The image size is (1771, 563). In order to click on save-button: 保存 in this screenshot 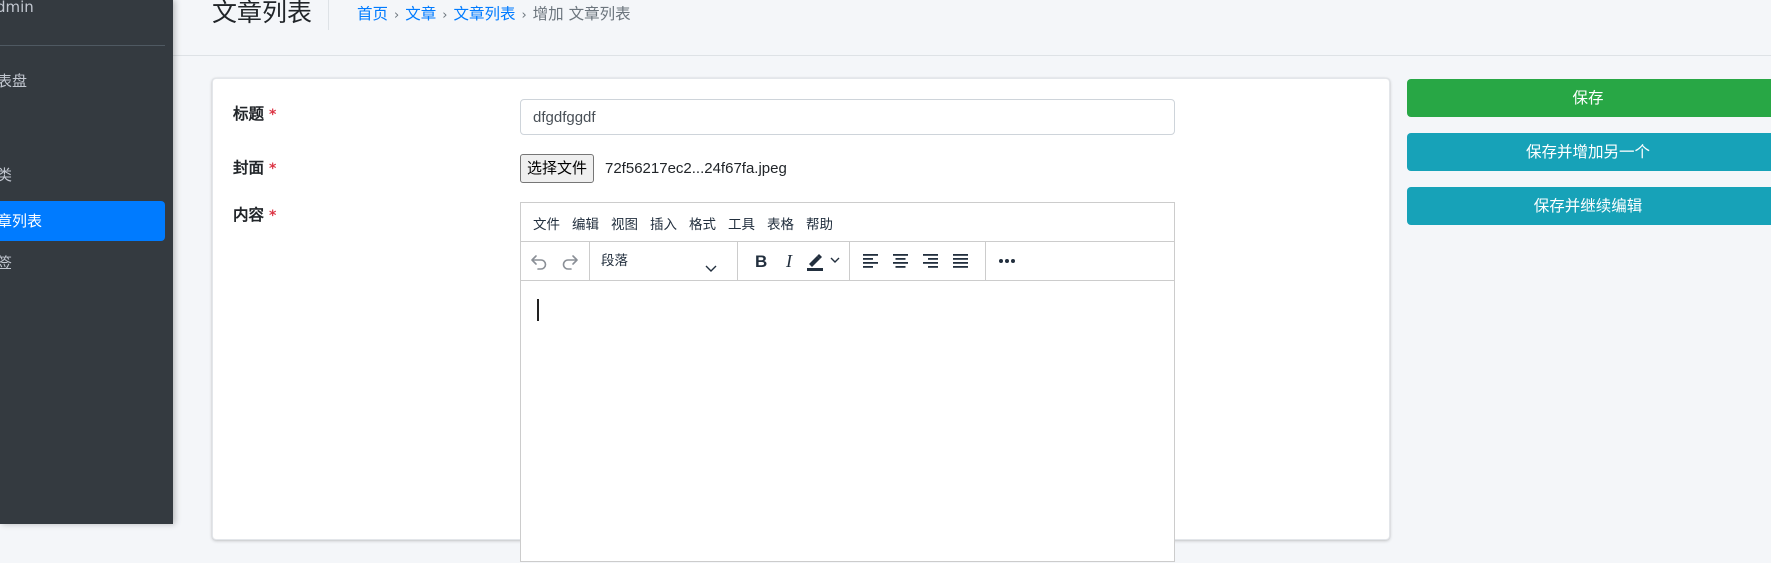, I will do `click(1589, 98)`.